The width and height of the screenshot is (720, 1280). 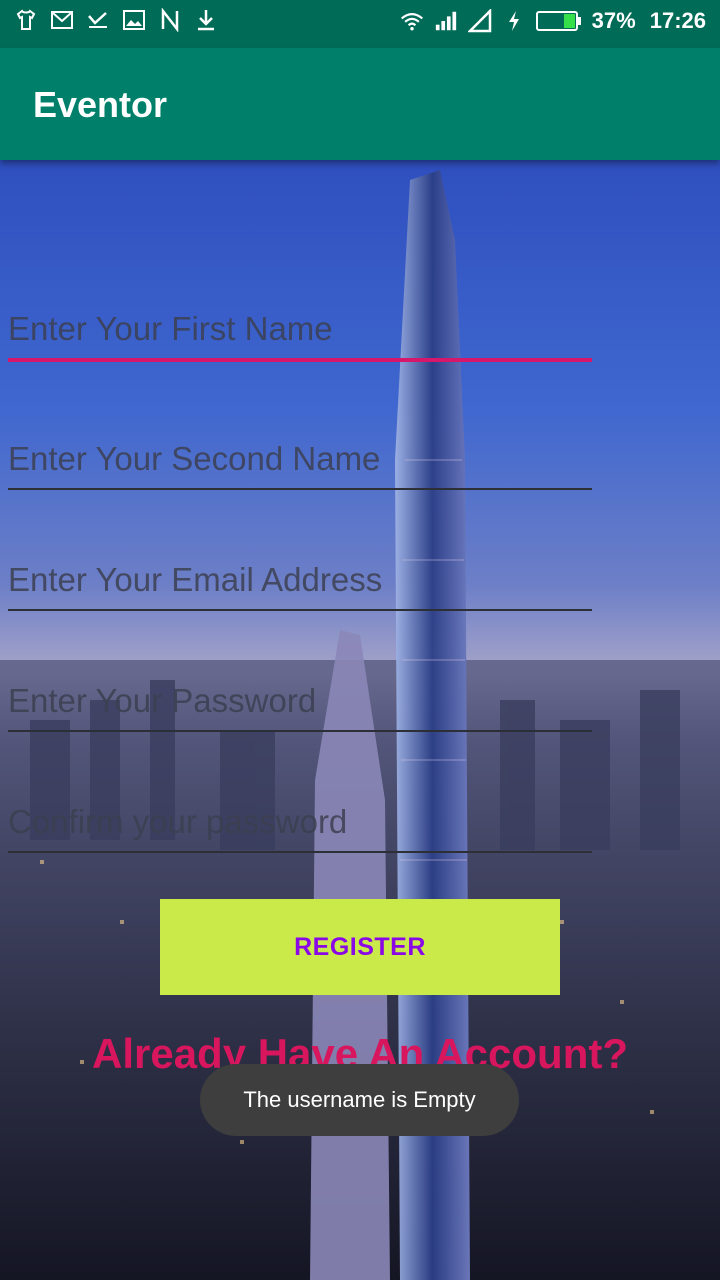 I want to click on register-button: REGISTER, so click(x=360, y=947).